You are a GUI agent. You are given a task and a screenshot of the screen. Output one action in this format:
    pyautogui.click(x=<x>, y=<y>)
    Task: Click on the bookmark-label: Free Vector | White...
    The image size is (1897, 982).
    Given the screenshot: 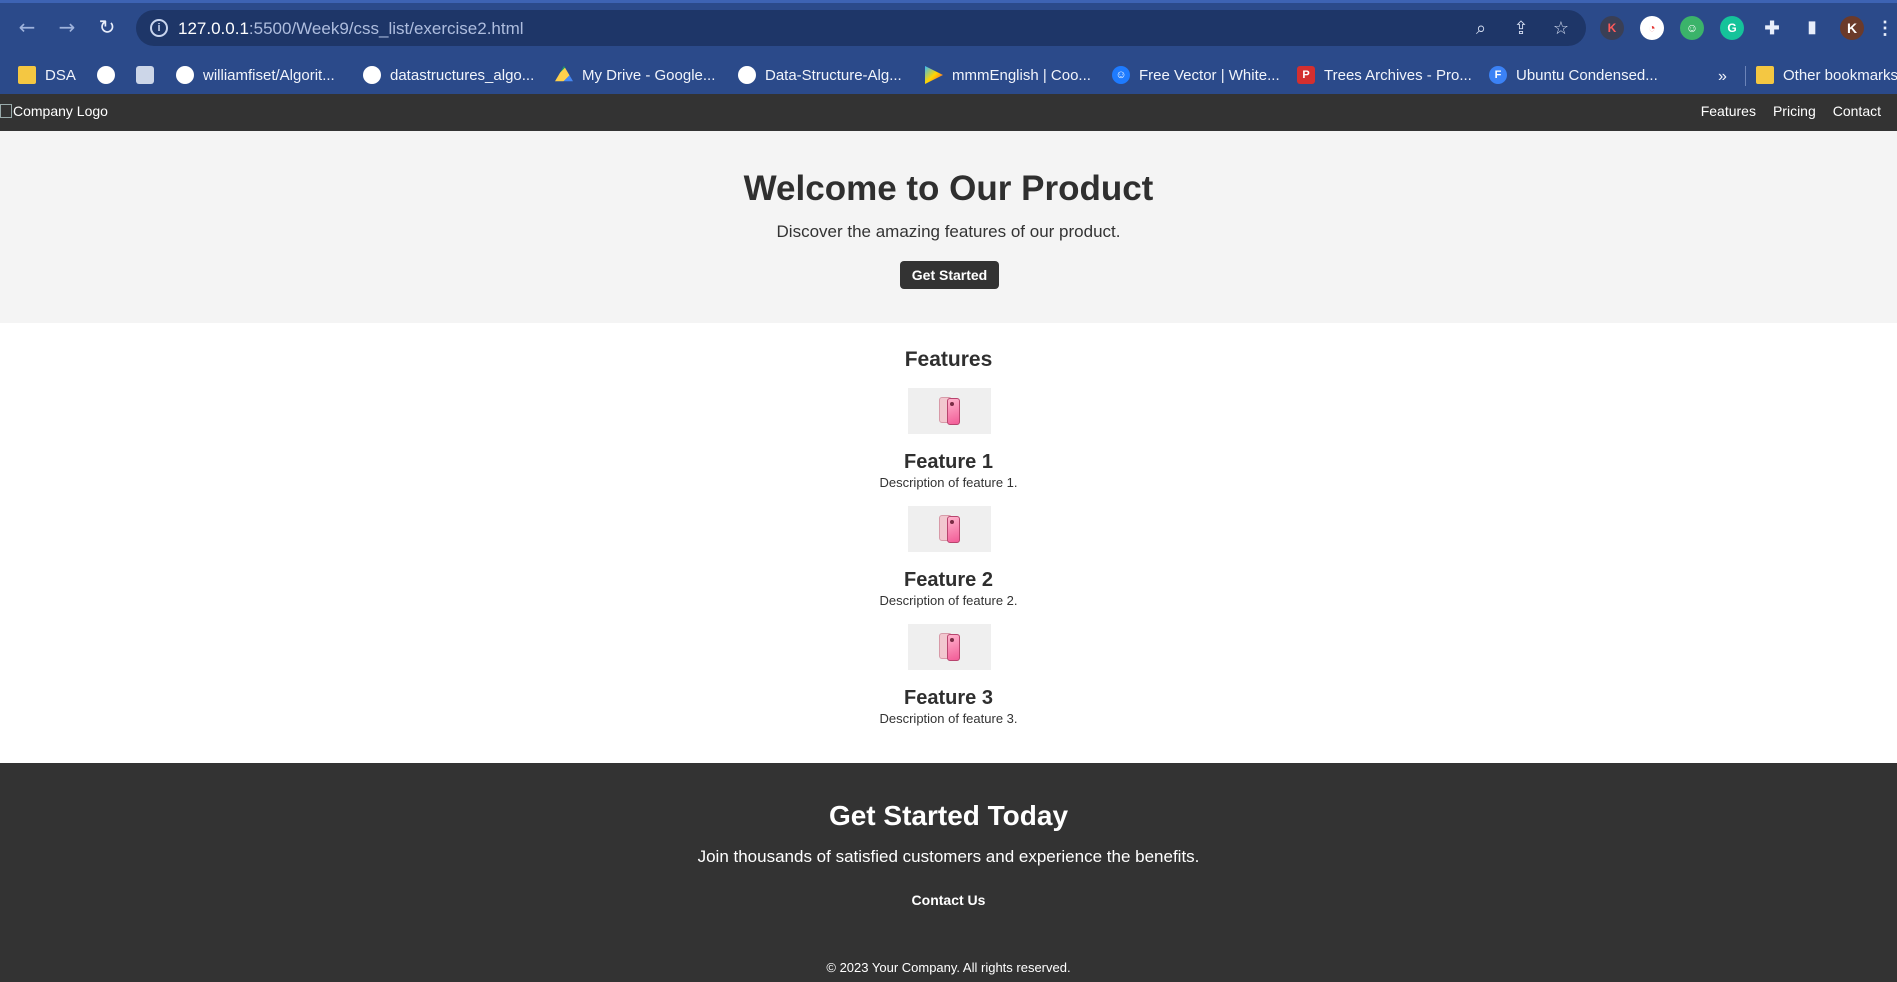 What is the action you would take?
    pyautogui.click(x=1209, y=75)
    